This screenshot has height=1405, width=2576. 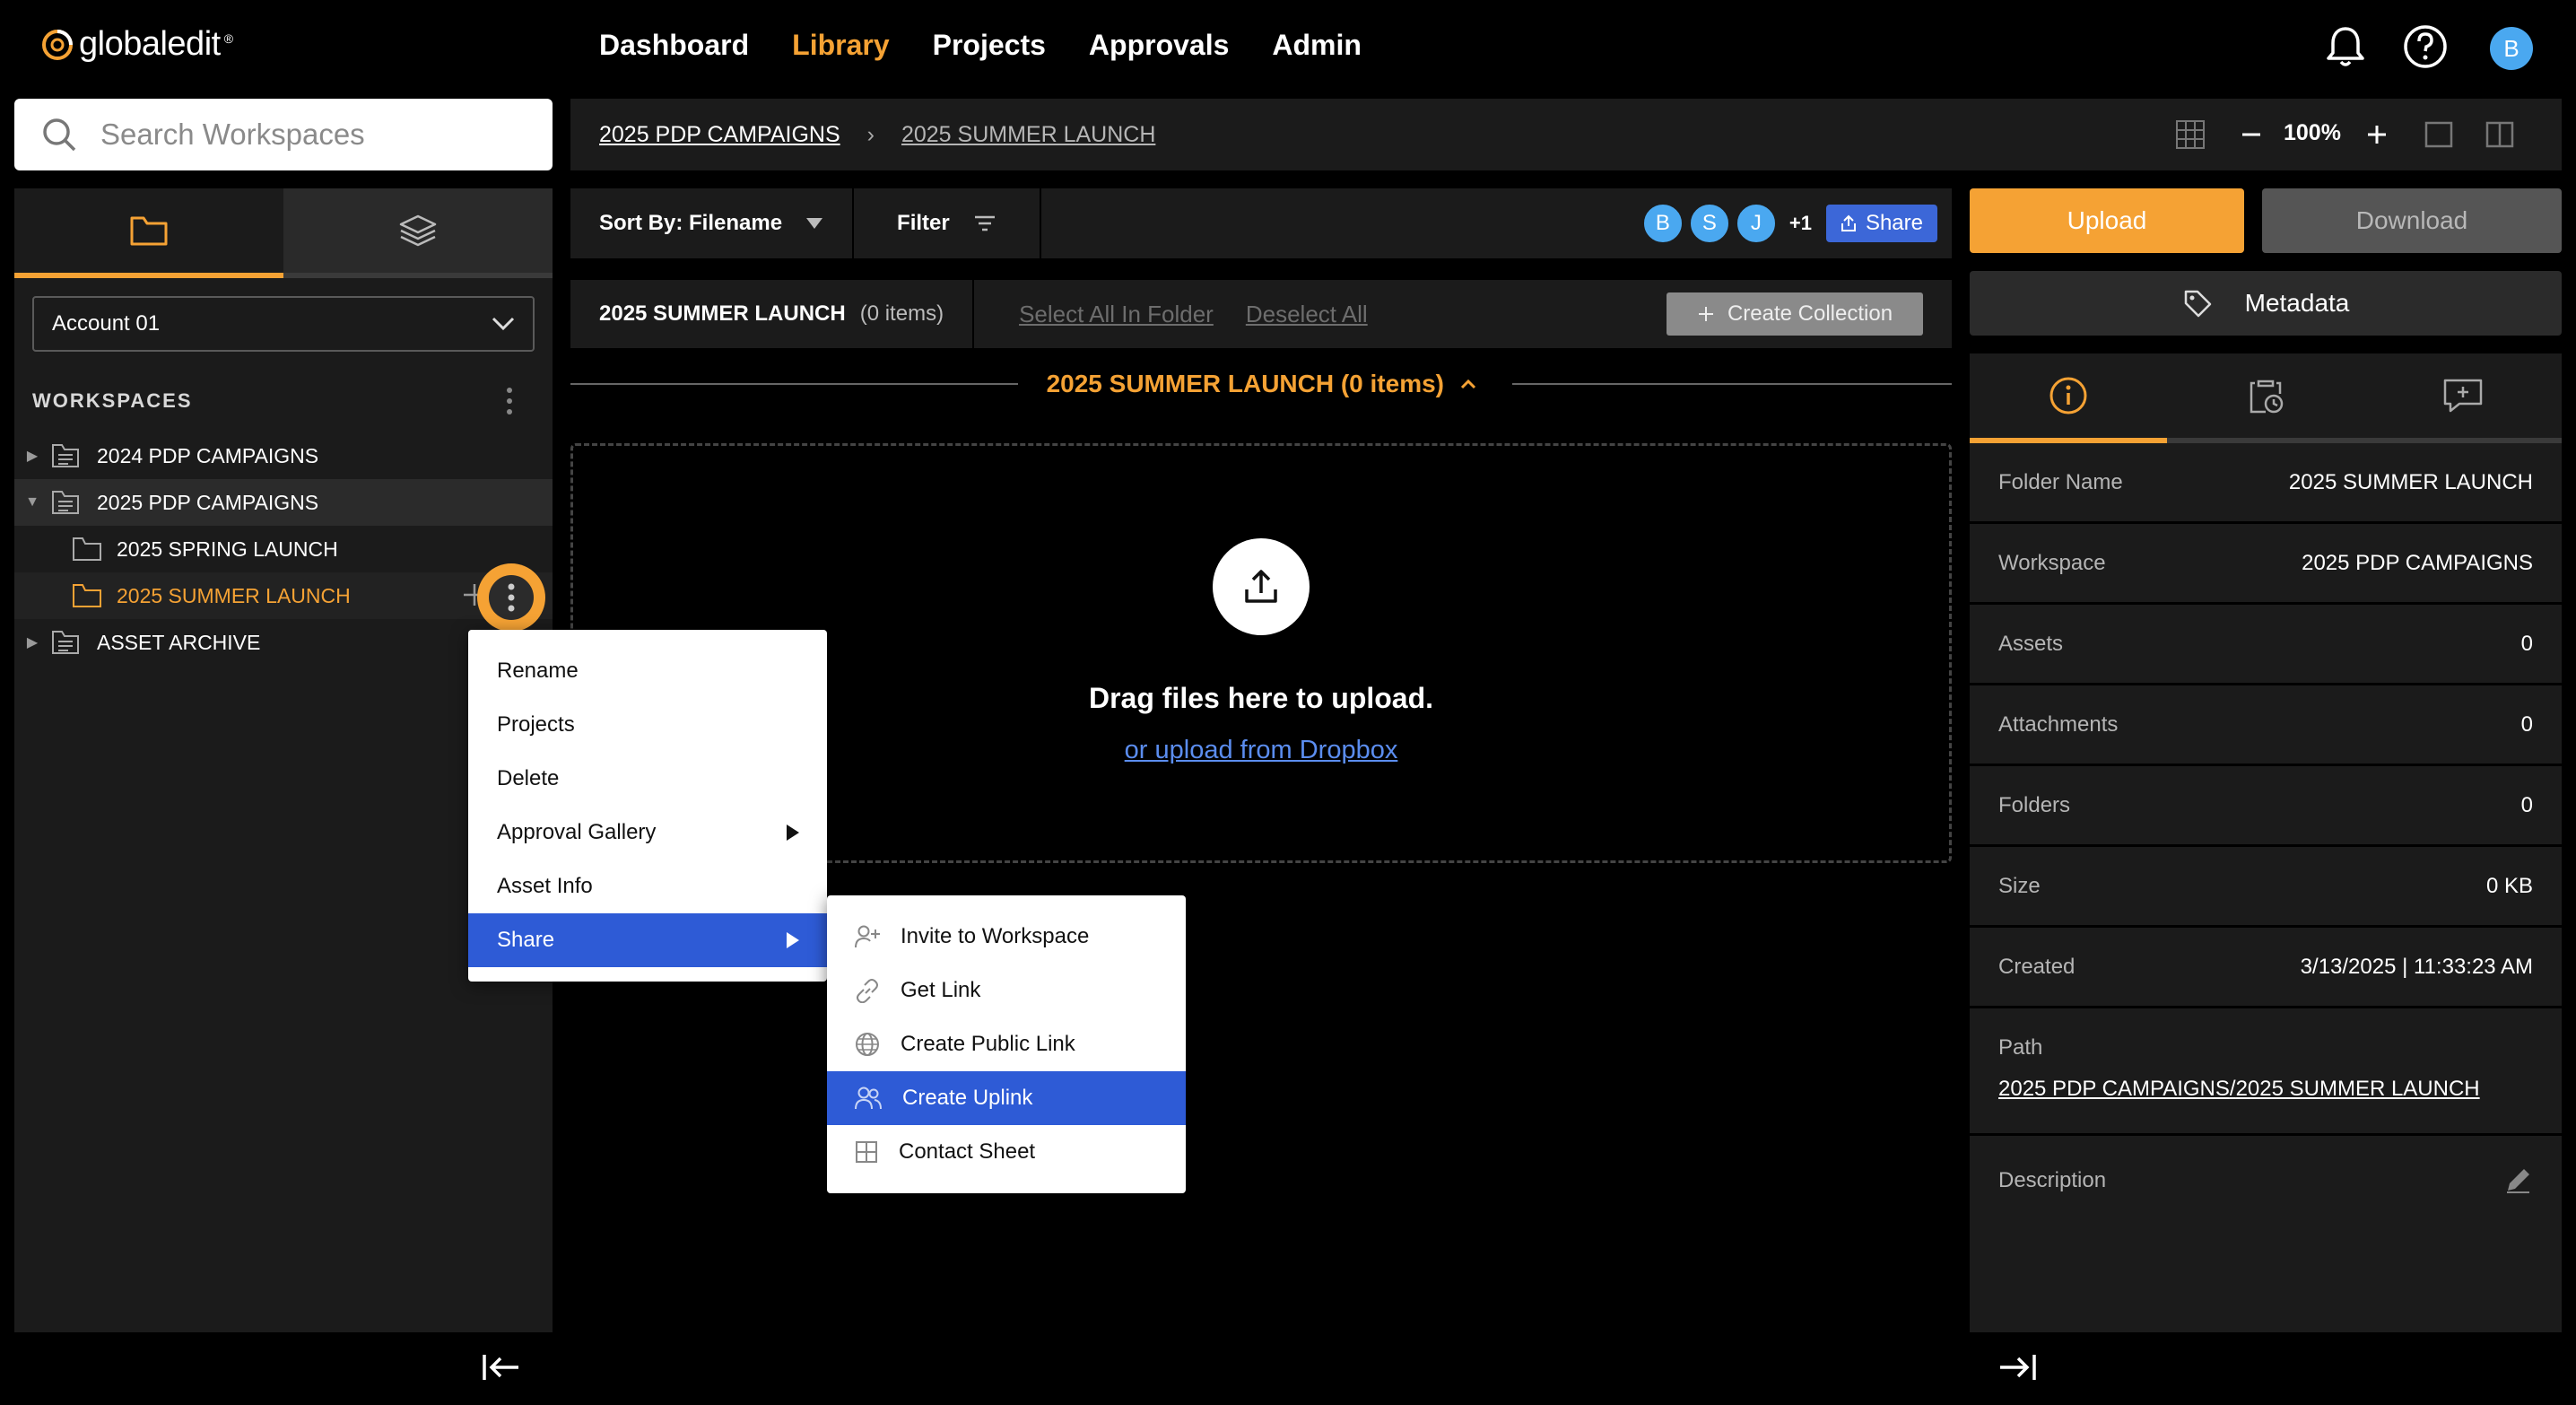 What do you see at coordinates (2439, 134) in the screenshot?
I see `single-view-icon` at bounding box center [2439, 134].